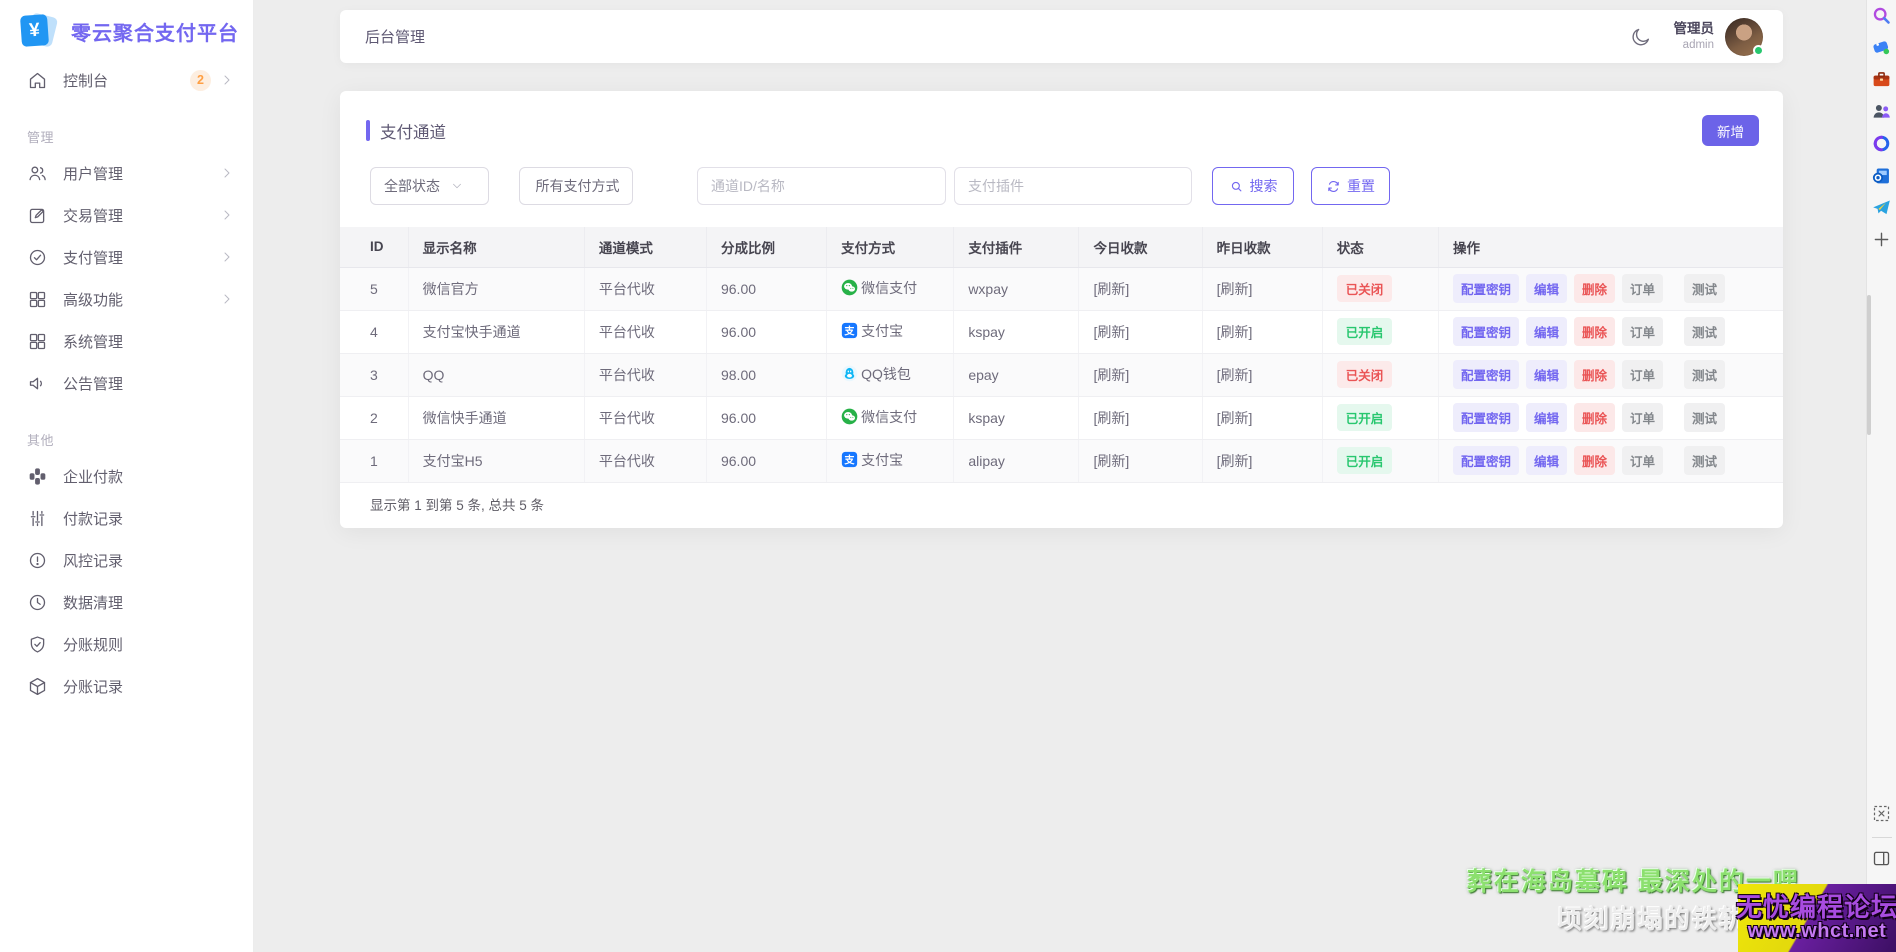  Describe the element at coordinates (1881, 79) in the screenshot. I see `edge-briefcase-icon` at that location.